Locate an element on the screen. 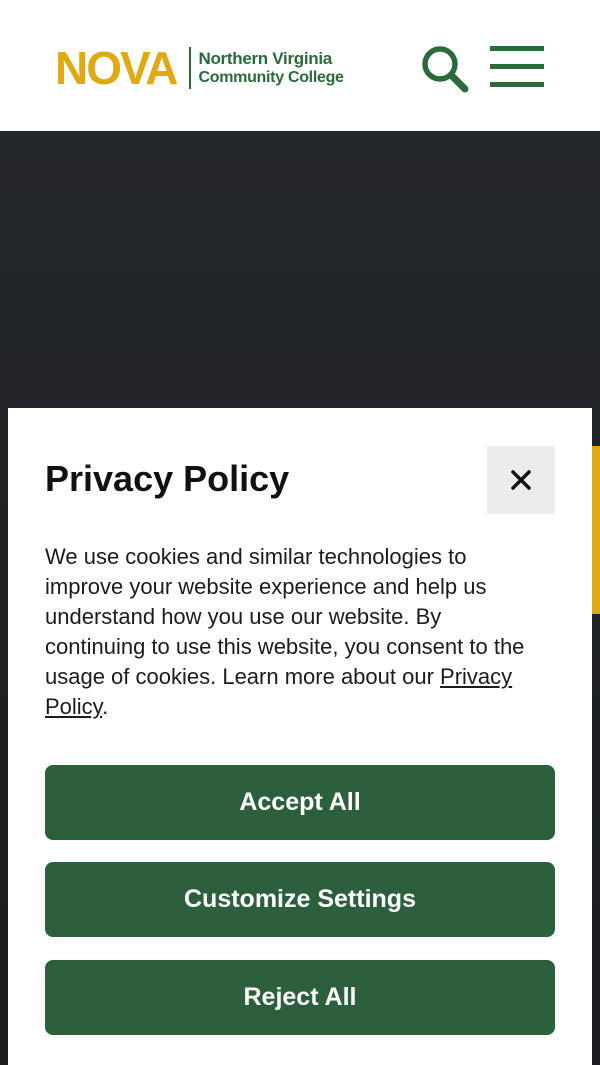 The width and height of the screenshot is (600, 1065). logo-line-1: Northern Virginia is located at coordinates (265, 58).